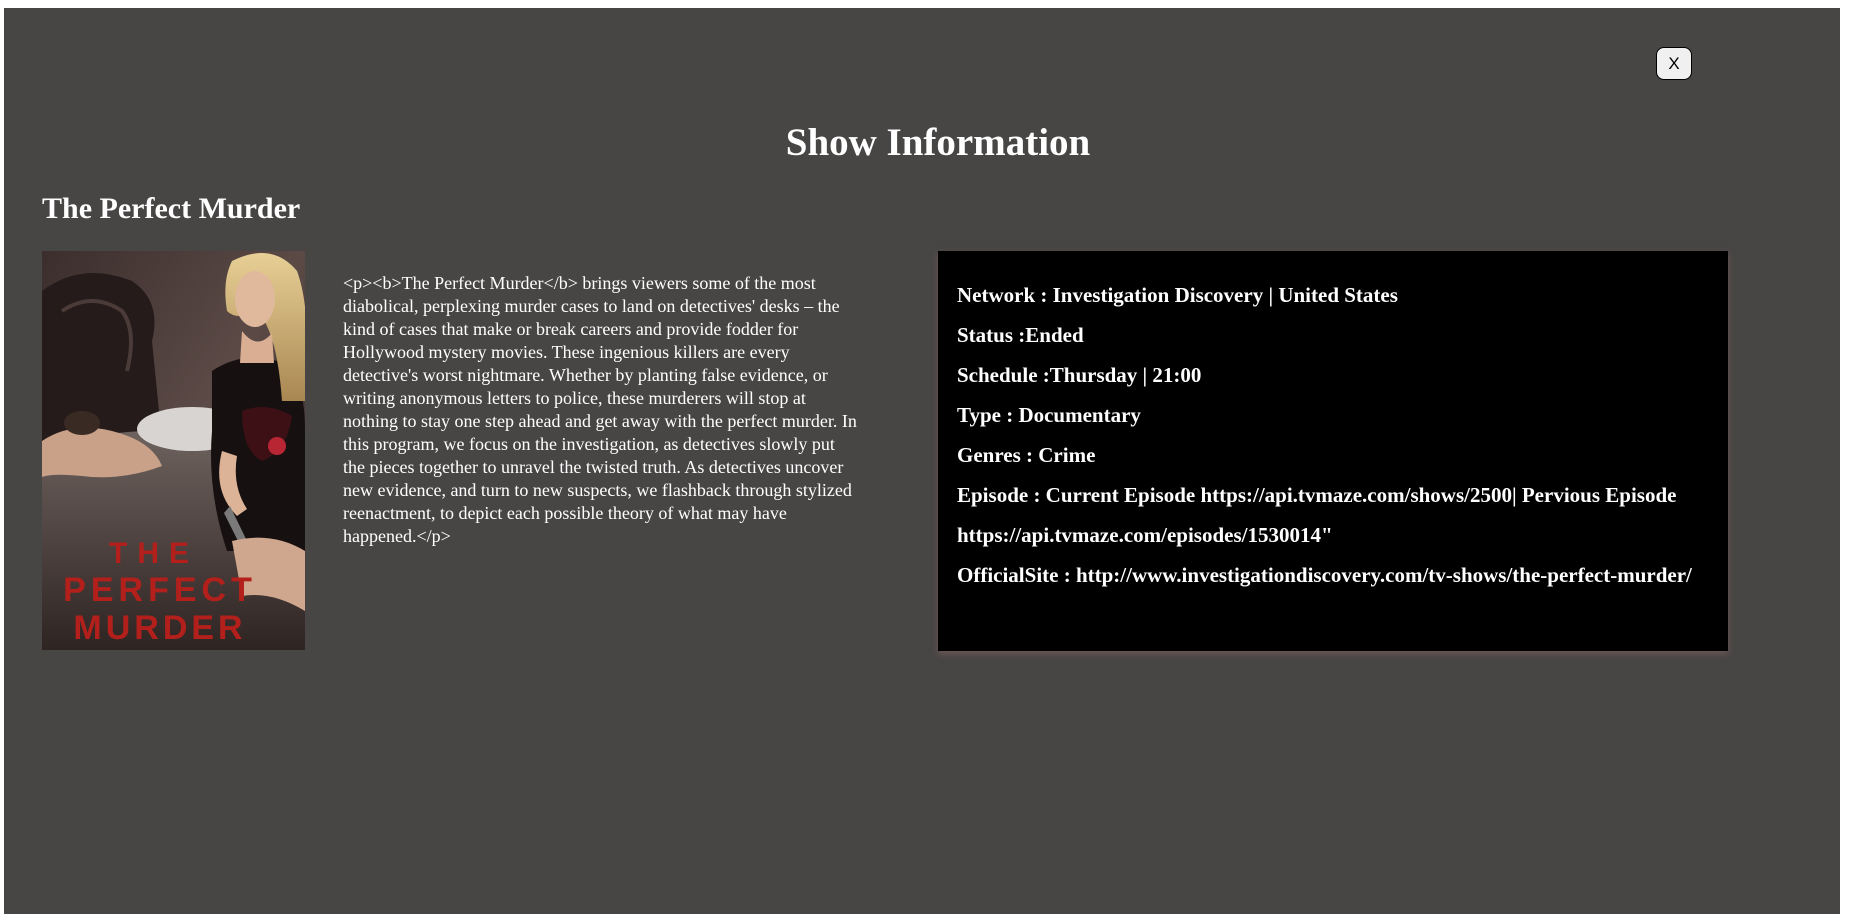 The height and width of the screenshot is (914, 1874). What do you see at coordinates (171, 208) in the screenshot?
I see `show-name: The Perfect Murder` at bounding box center [171, 208].